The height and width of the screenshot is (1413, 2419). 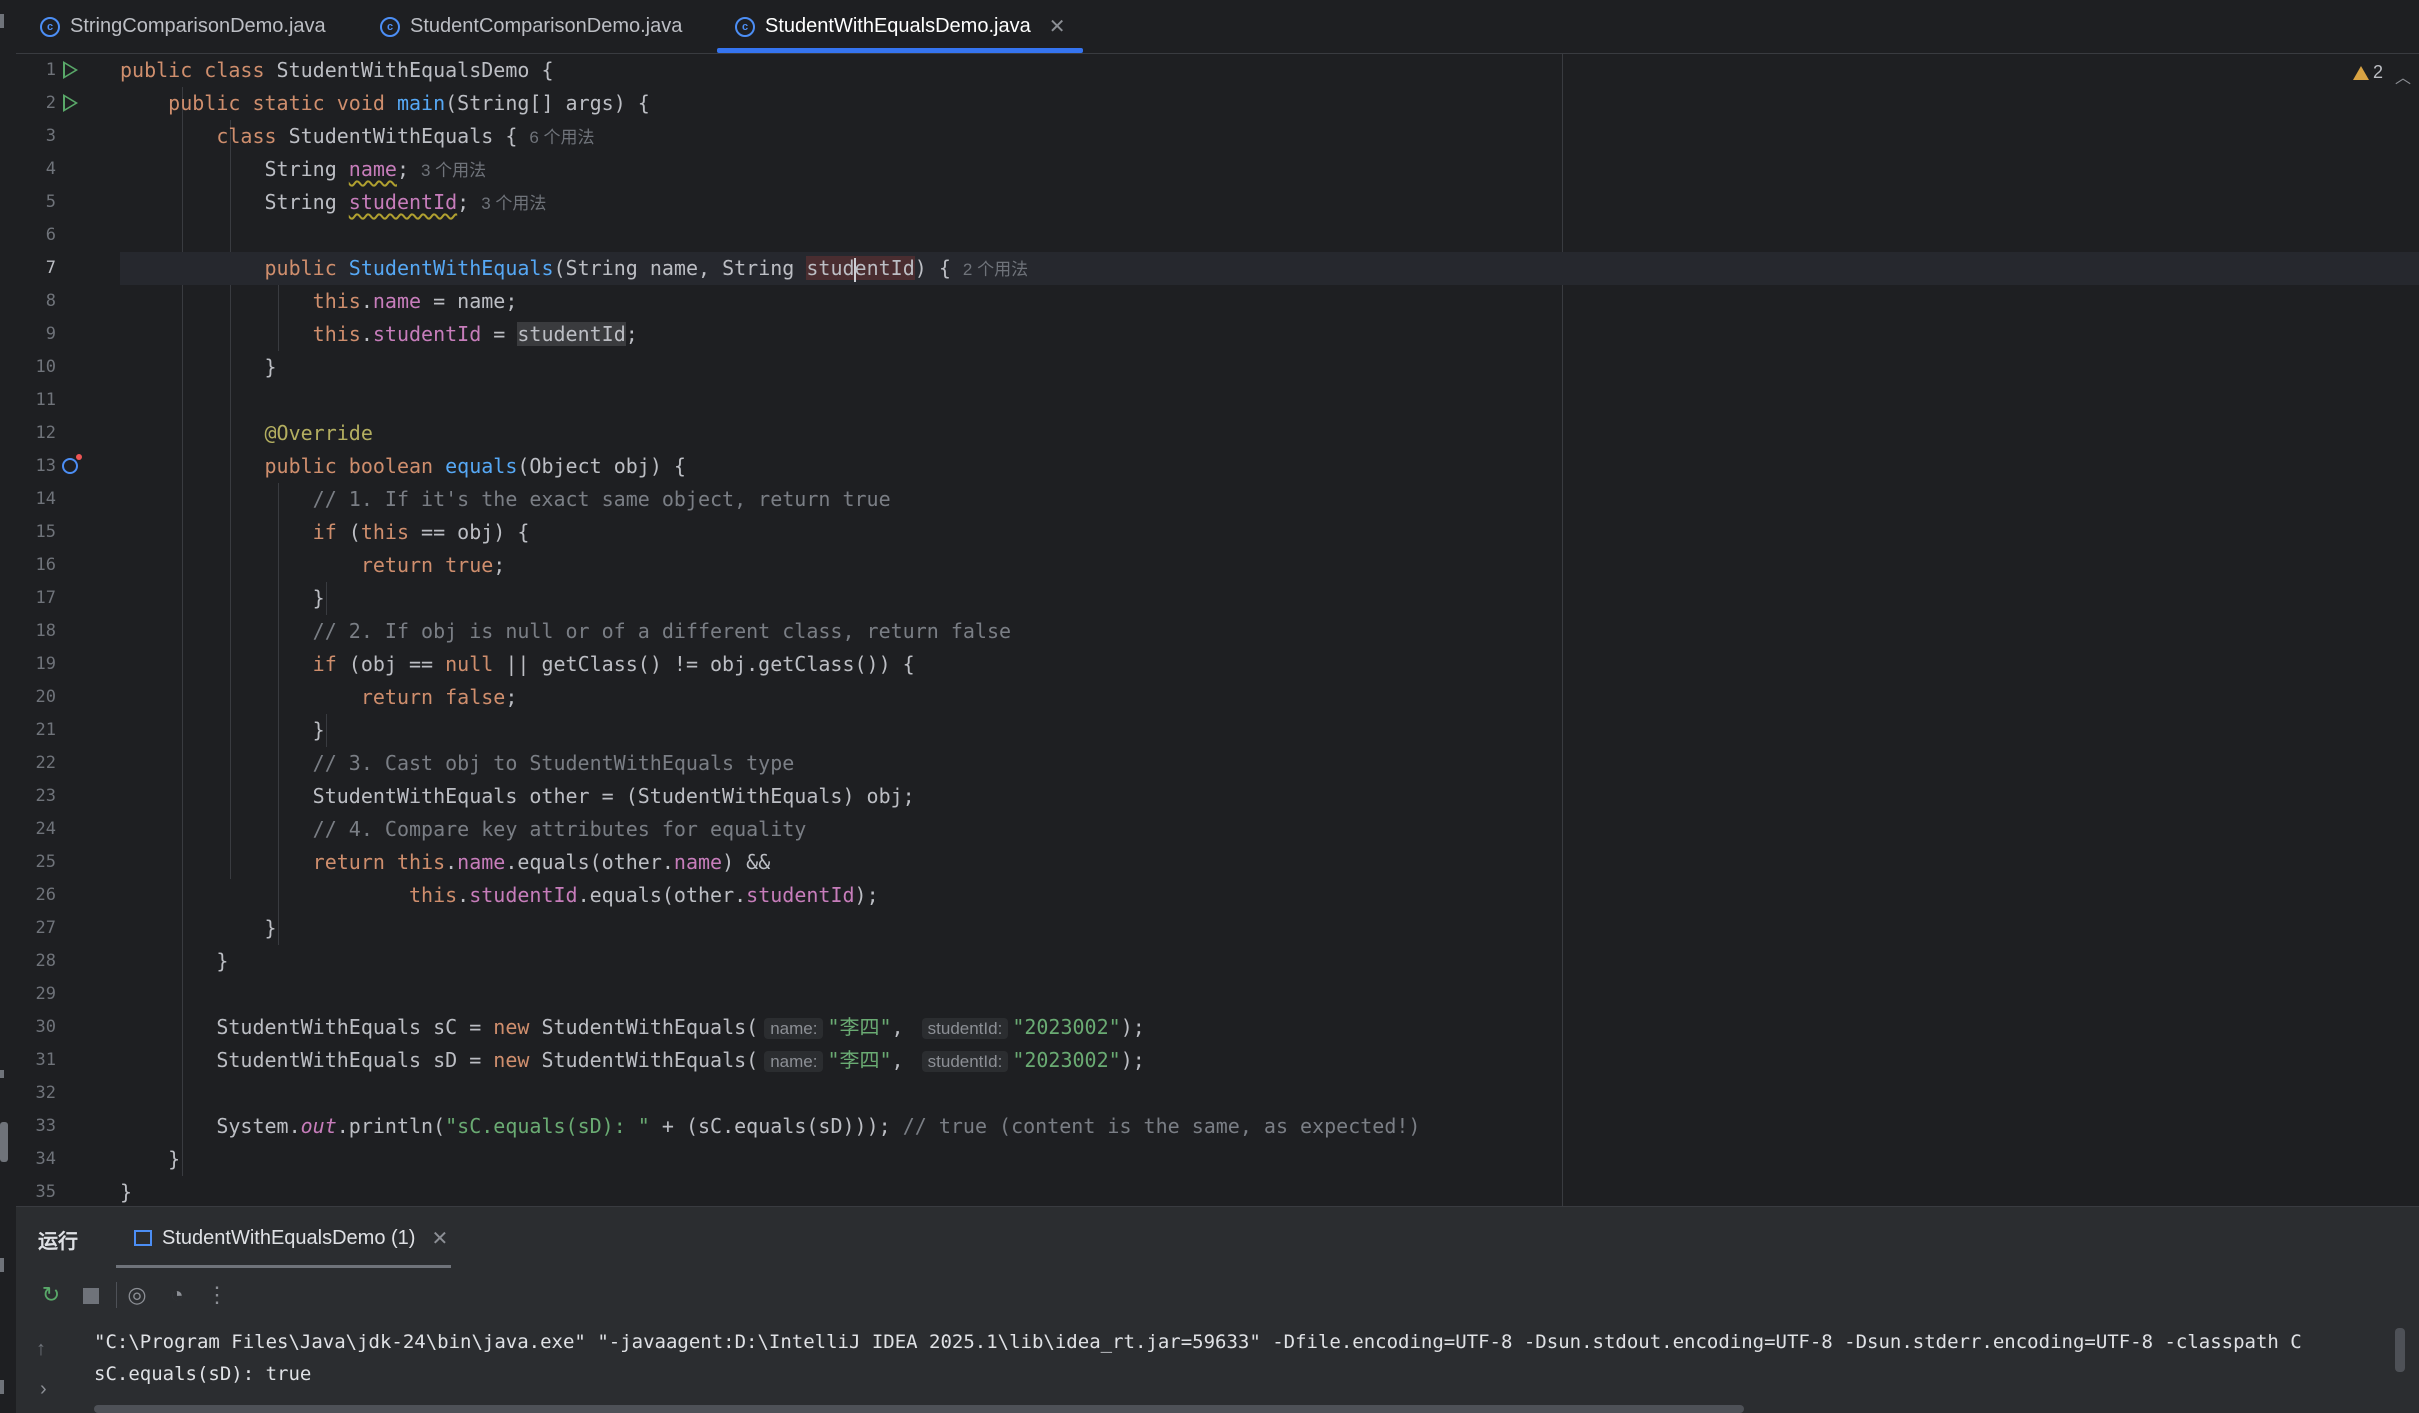 What do you see at coordinates (50, 268) in the screenshot?
I see `line-number: 7` at bounding box center [50, 268].